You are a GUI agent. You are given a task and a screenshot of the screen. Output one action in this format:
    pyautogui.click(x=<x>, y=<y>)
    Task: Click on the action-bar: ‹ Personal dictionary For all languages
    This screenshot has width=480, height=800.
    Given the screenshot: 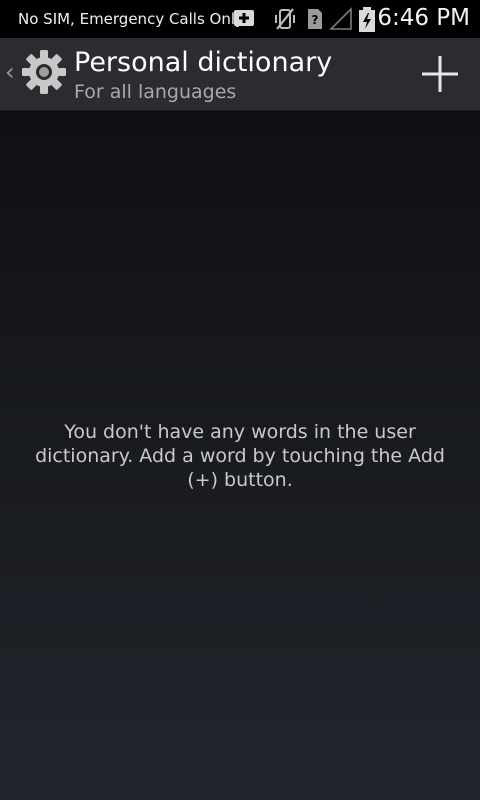 What is the action you would take?
    pyautogui.click(x=240, y=74)
    